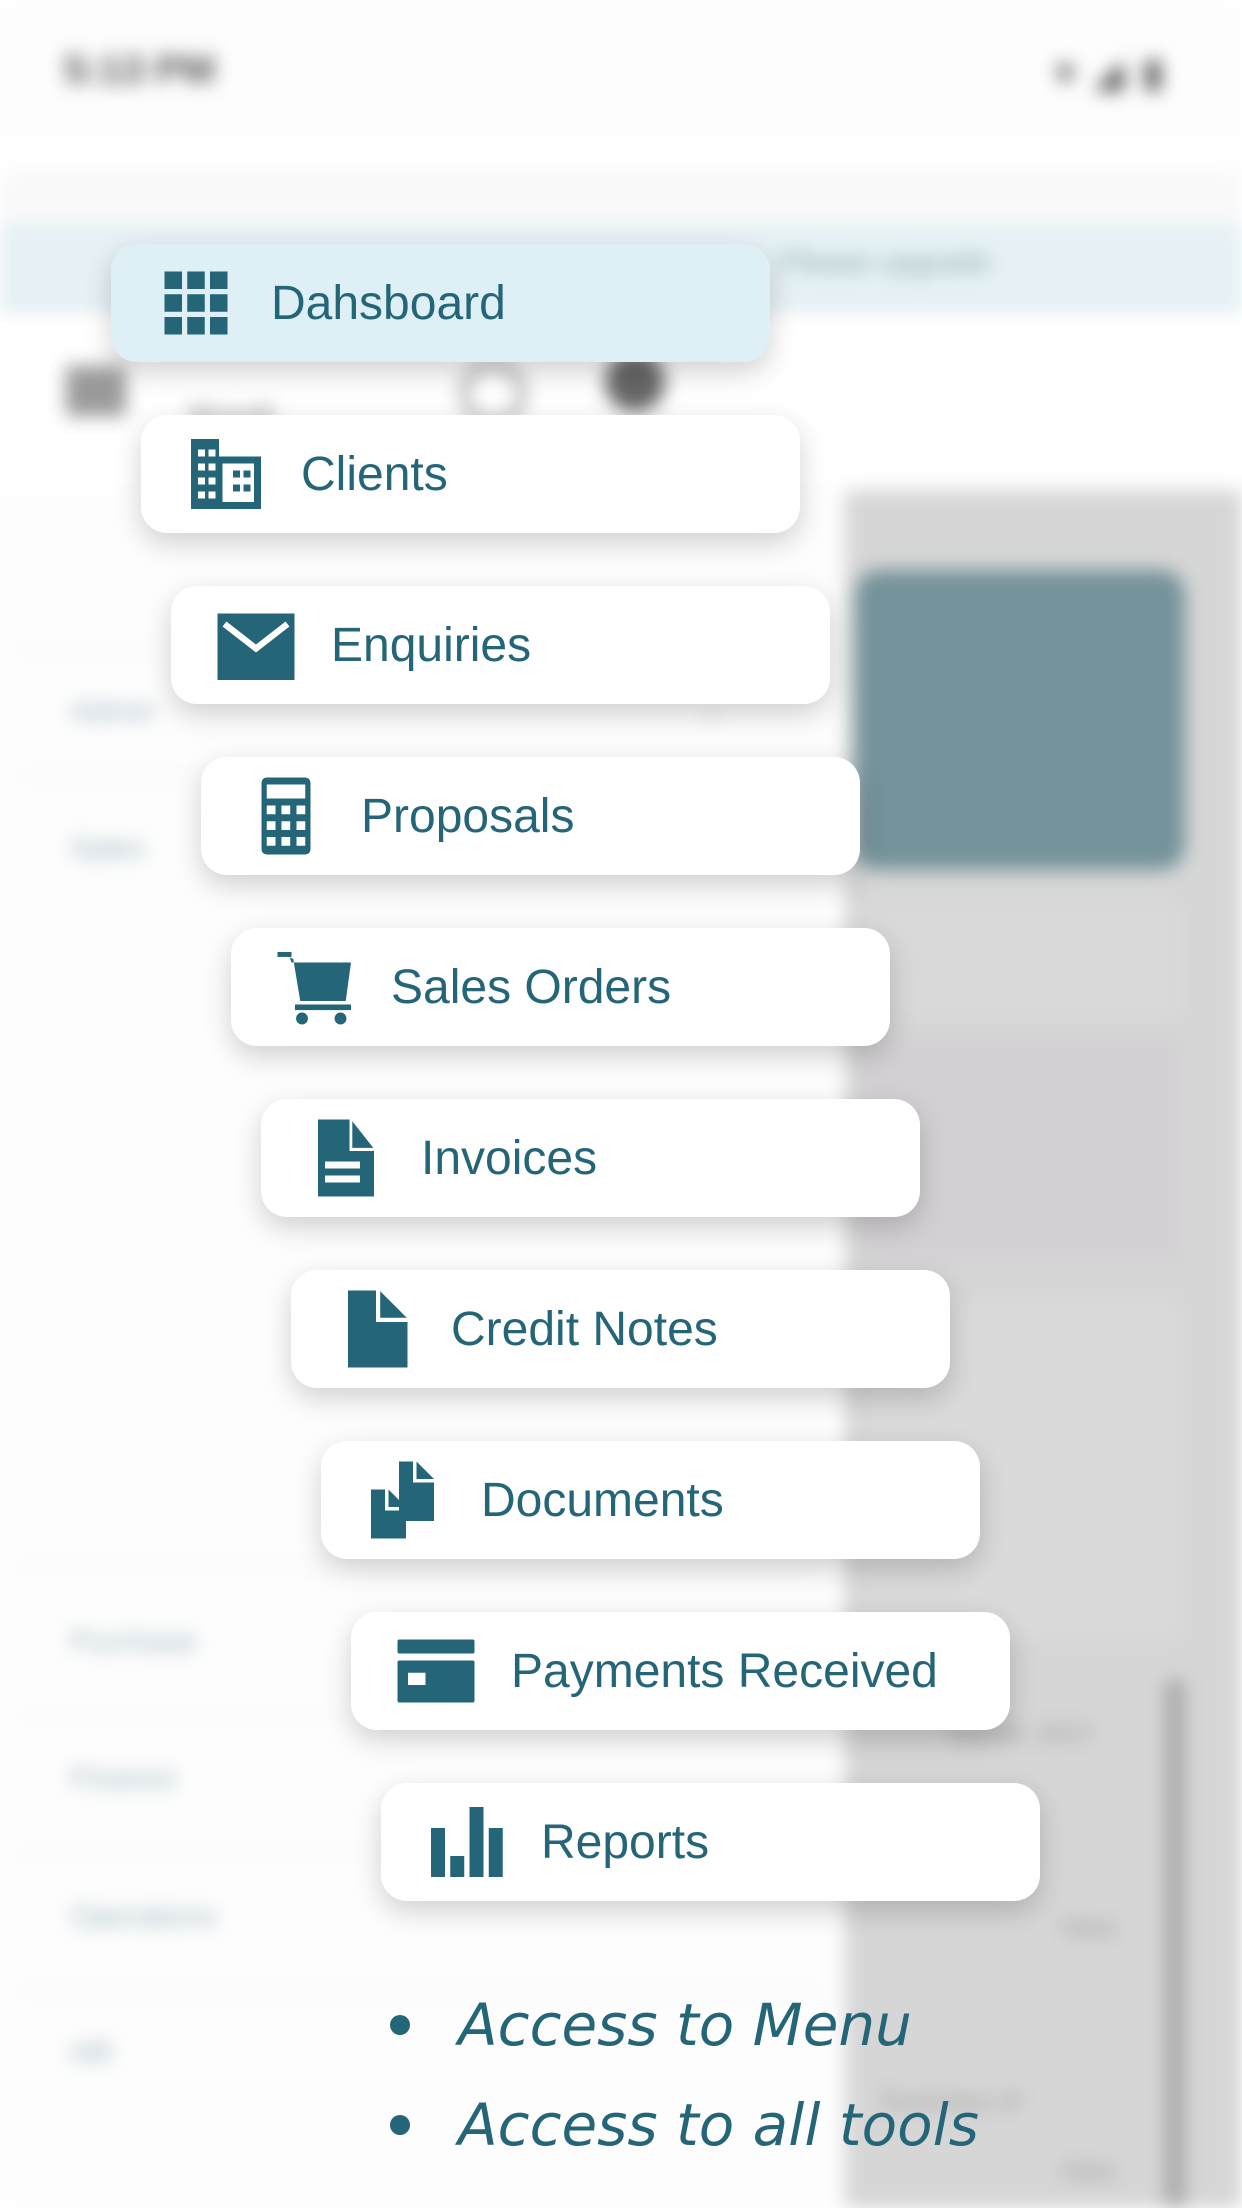 The width and height of the screenshot is (1242, 2208). I want to click on menu-item-label: Sales Orders, so click(531, 987).